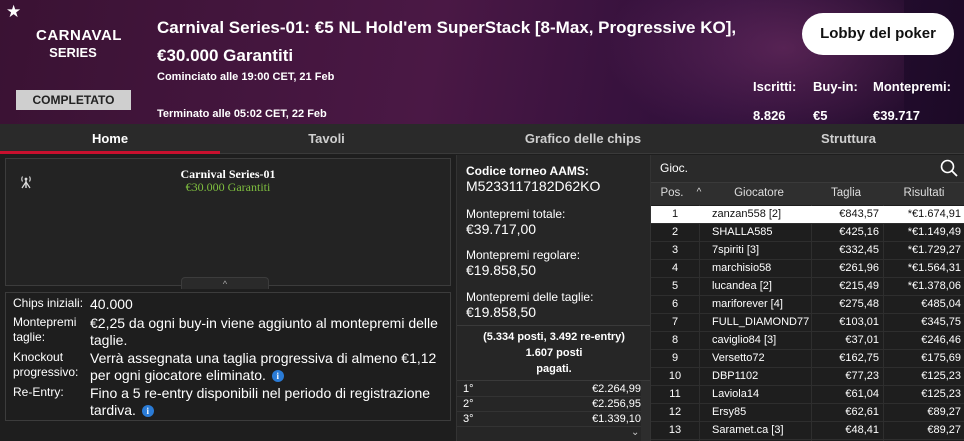 The width and height of the screenshot is (964, 441). What do you see at coordinates (747, 304) in the screenshot?
I see `player-name: mariforever [4]` at bounding box center [747, 304].